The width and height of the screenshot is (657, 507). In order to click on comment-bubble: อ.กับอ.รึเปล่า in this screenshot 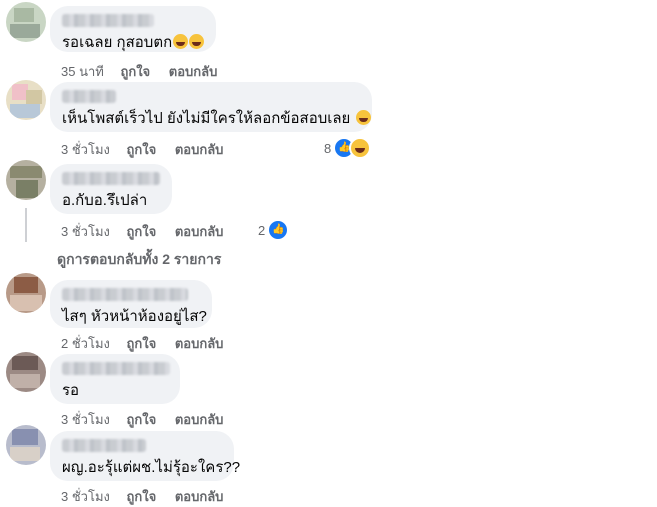, I will do `click(111, 189)`.